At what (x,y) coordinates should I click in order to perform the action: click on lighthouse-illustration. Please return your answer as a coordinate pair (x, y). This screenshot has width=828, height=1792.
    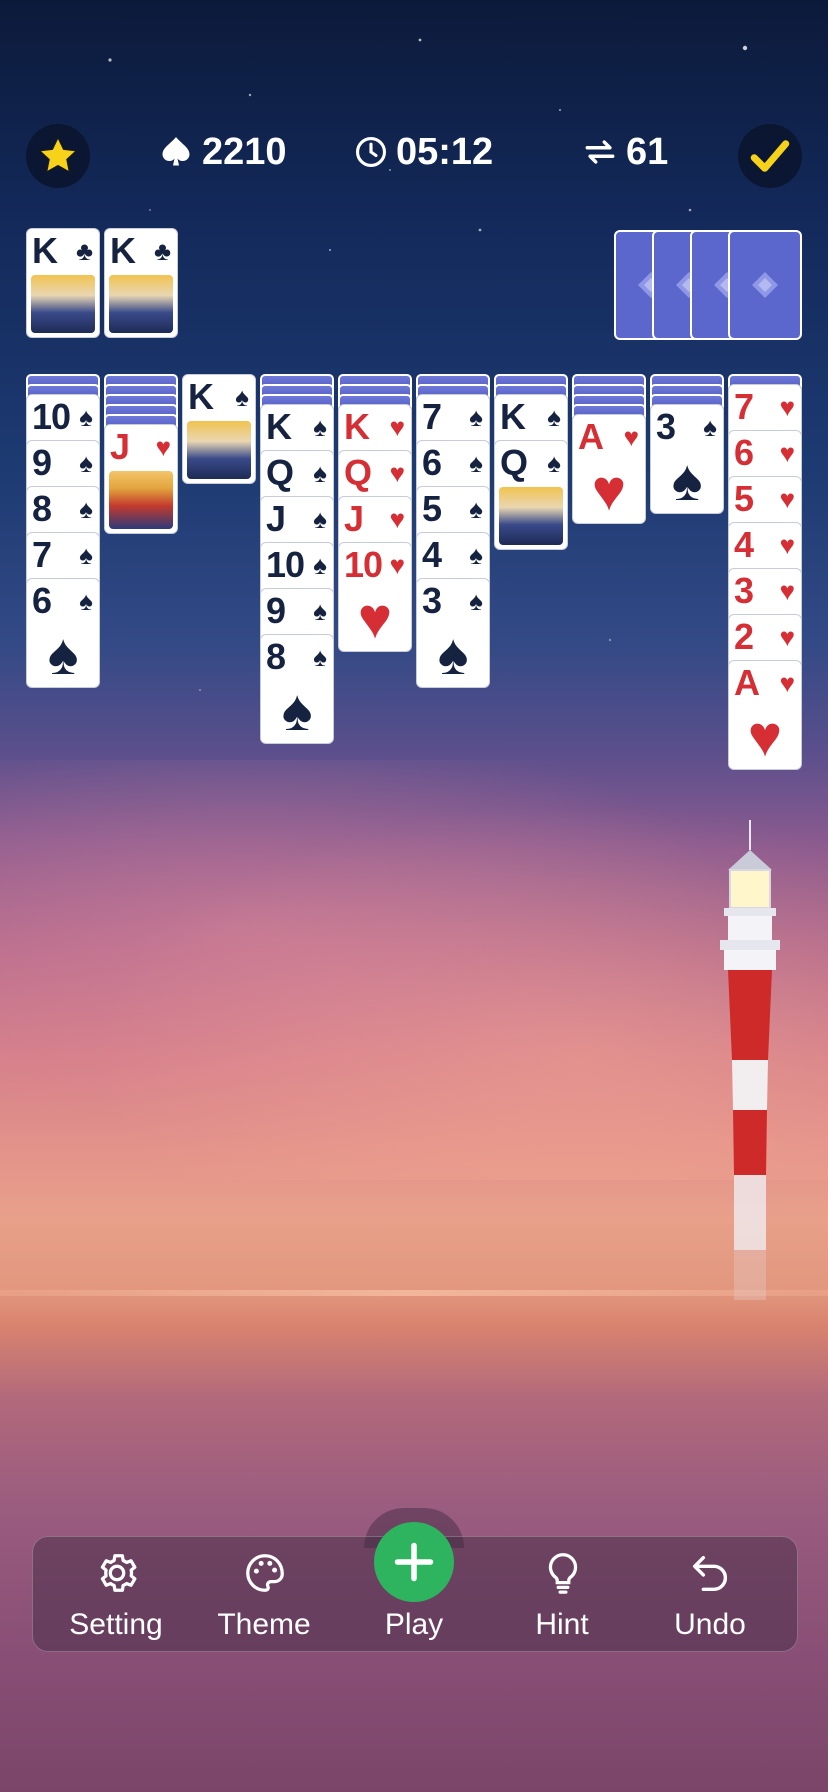
    Looking at the image, I should click on (750, 1060).